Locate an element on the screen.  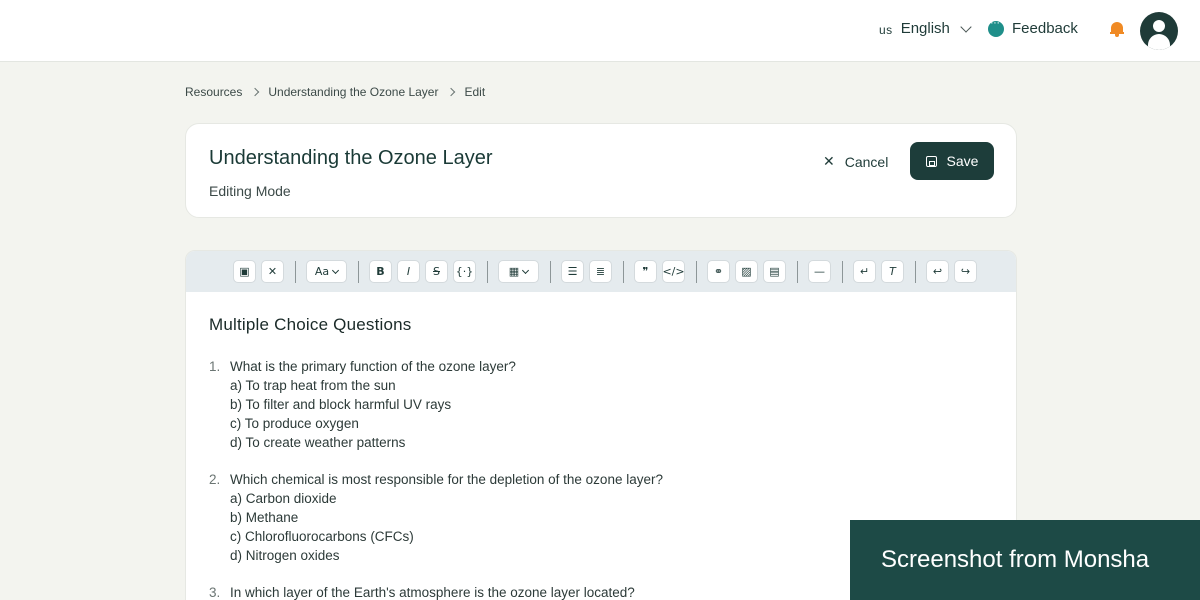
question-number: 3. is located at coordinates (215, 592).